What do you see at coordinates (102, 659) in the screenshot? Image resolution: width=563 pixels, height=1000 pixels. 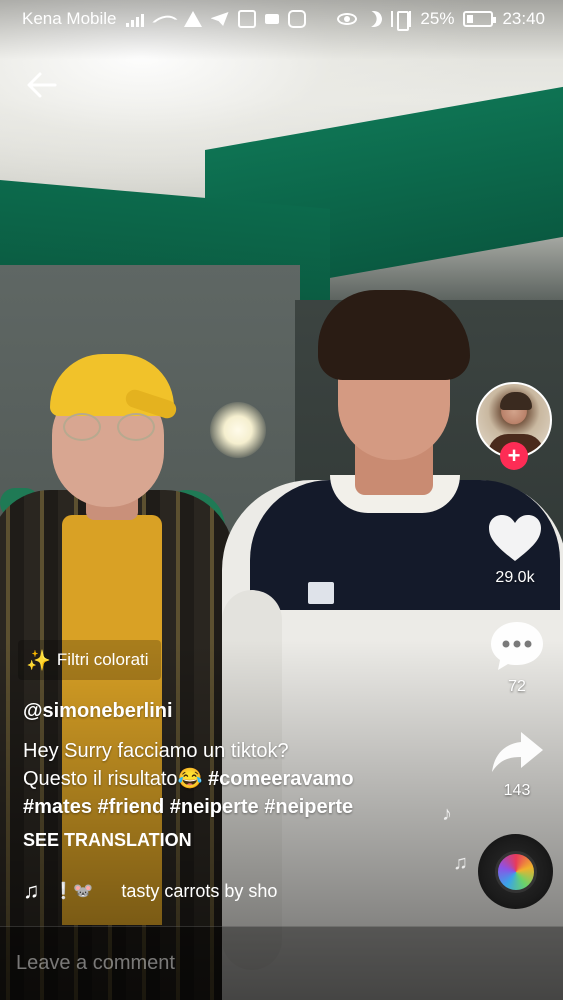 I see `effect-label: Filtri colorati` at bounding box center [102, 659].